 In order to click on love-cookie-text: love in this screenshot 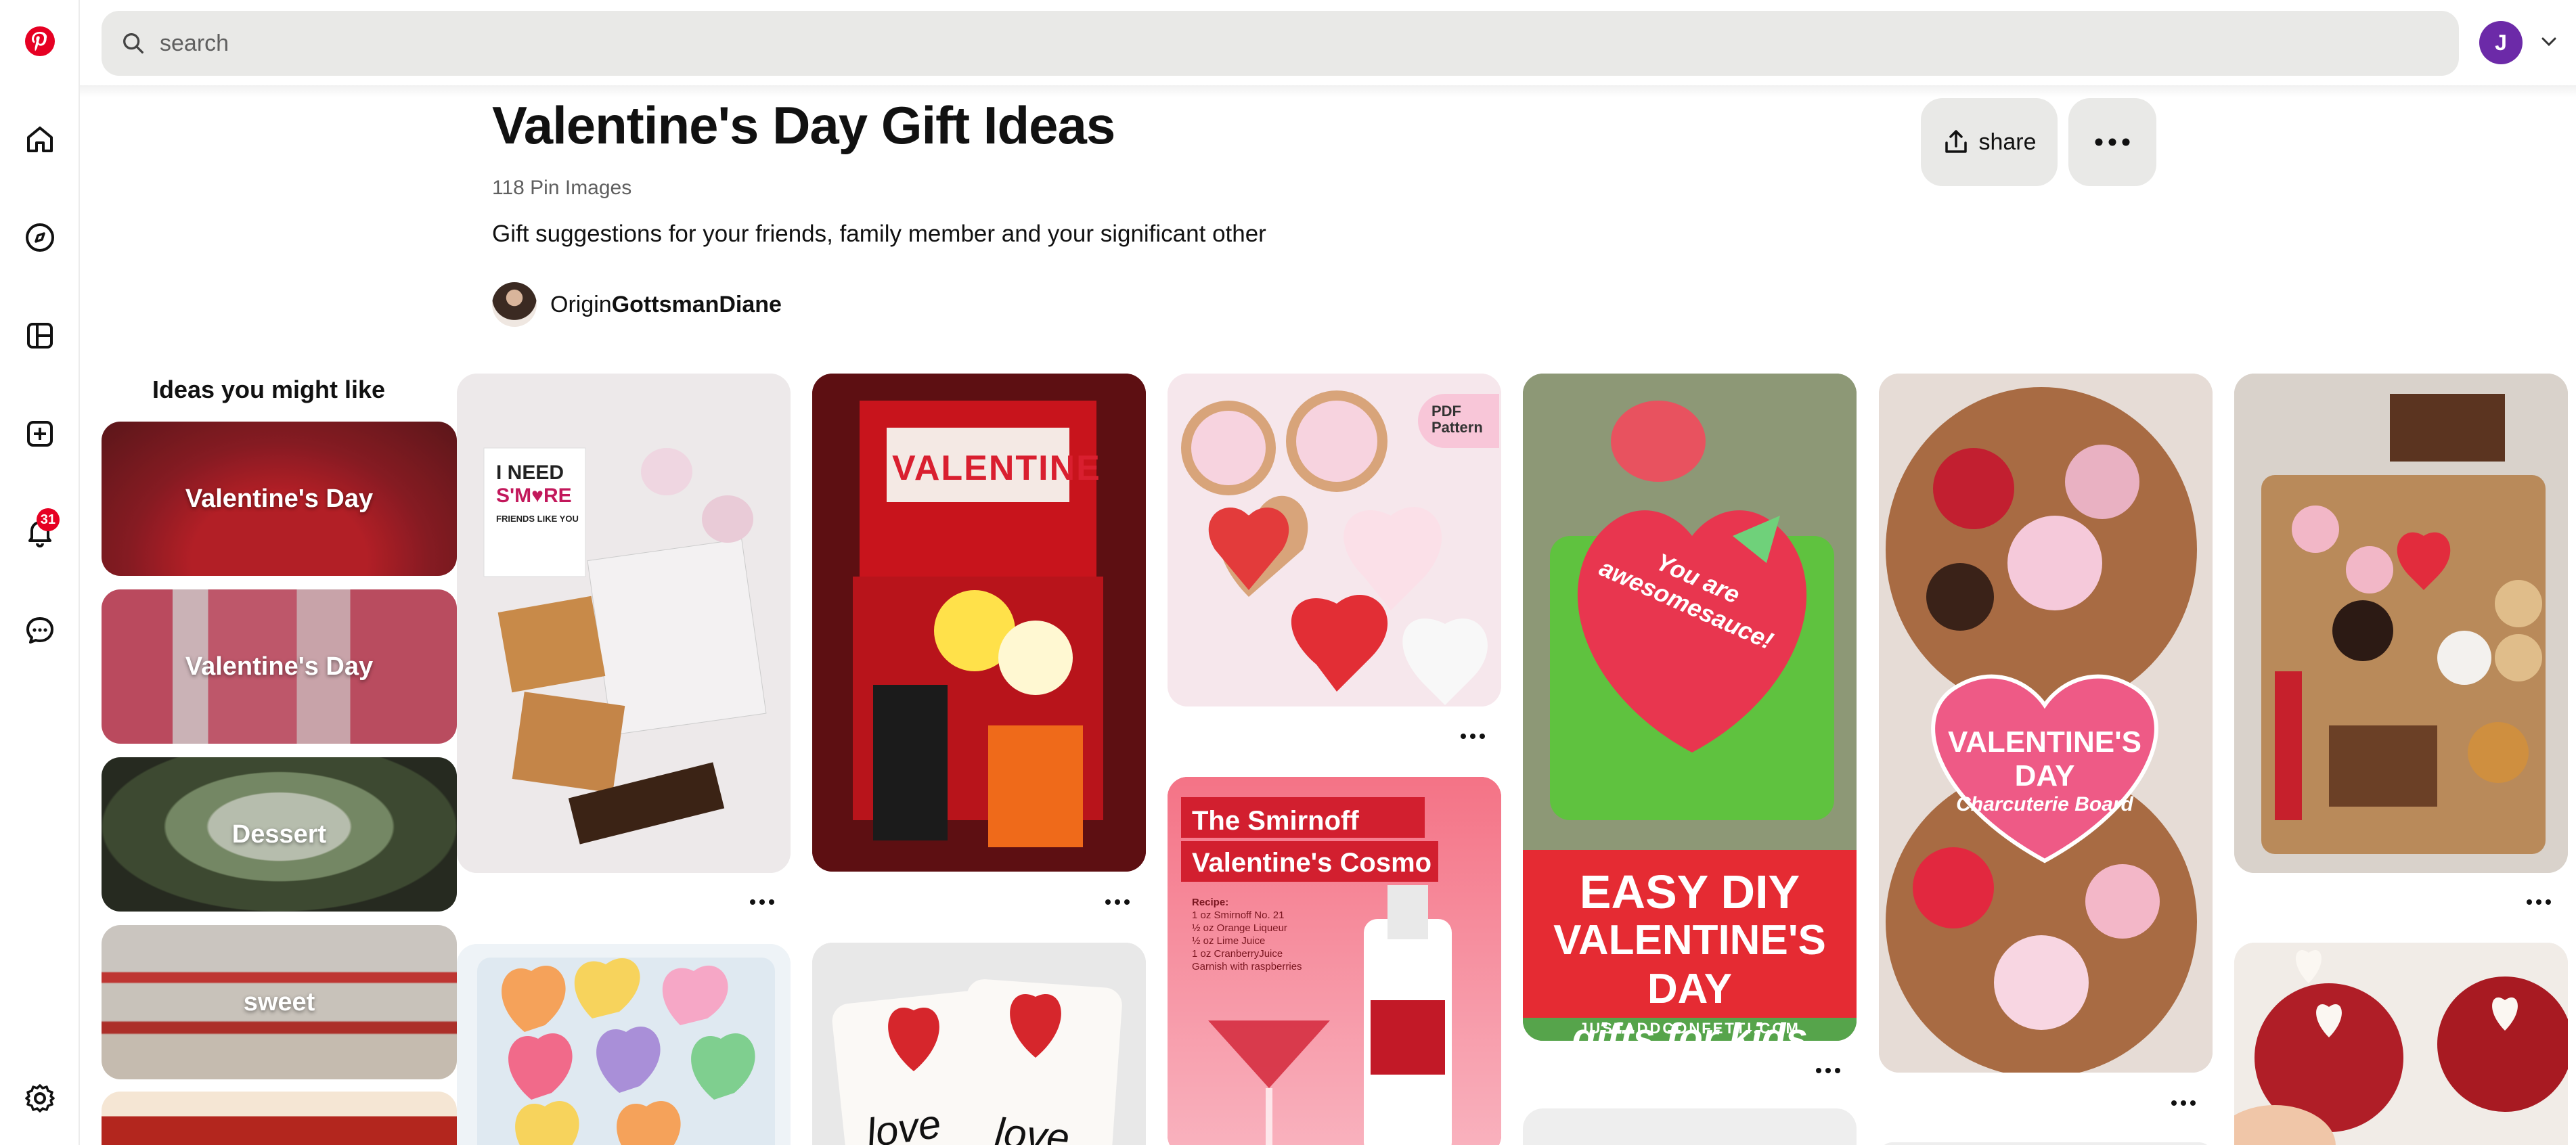, I will do `click(1032, 1127)`.